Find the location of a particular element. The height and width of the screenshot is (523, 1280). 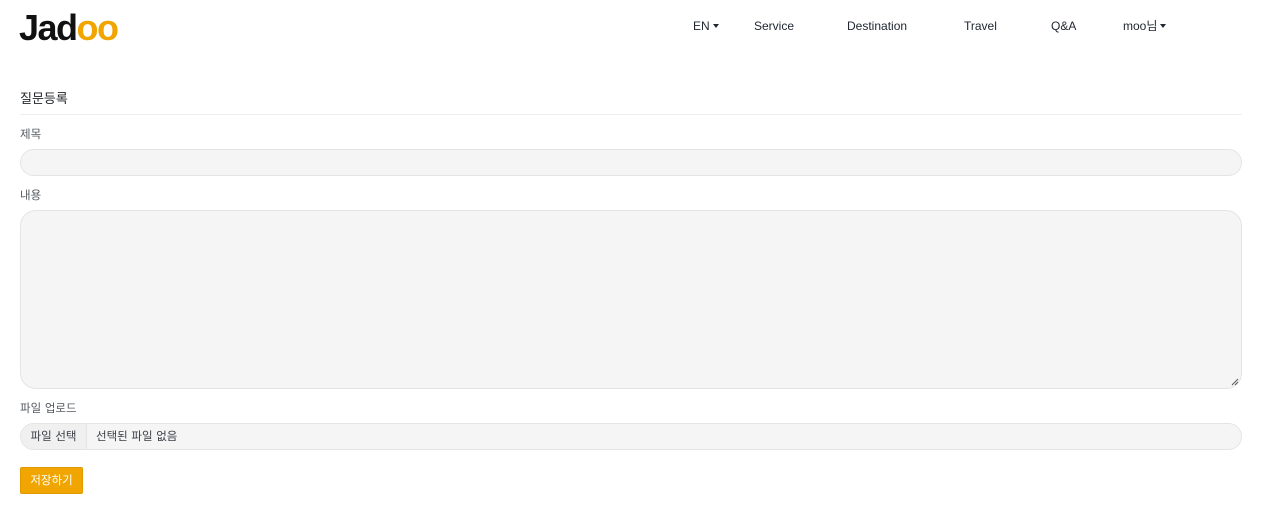

save-button: 저장하기 is located at coordinates (51, 480).